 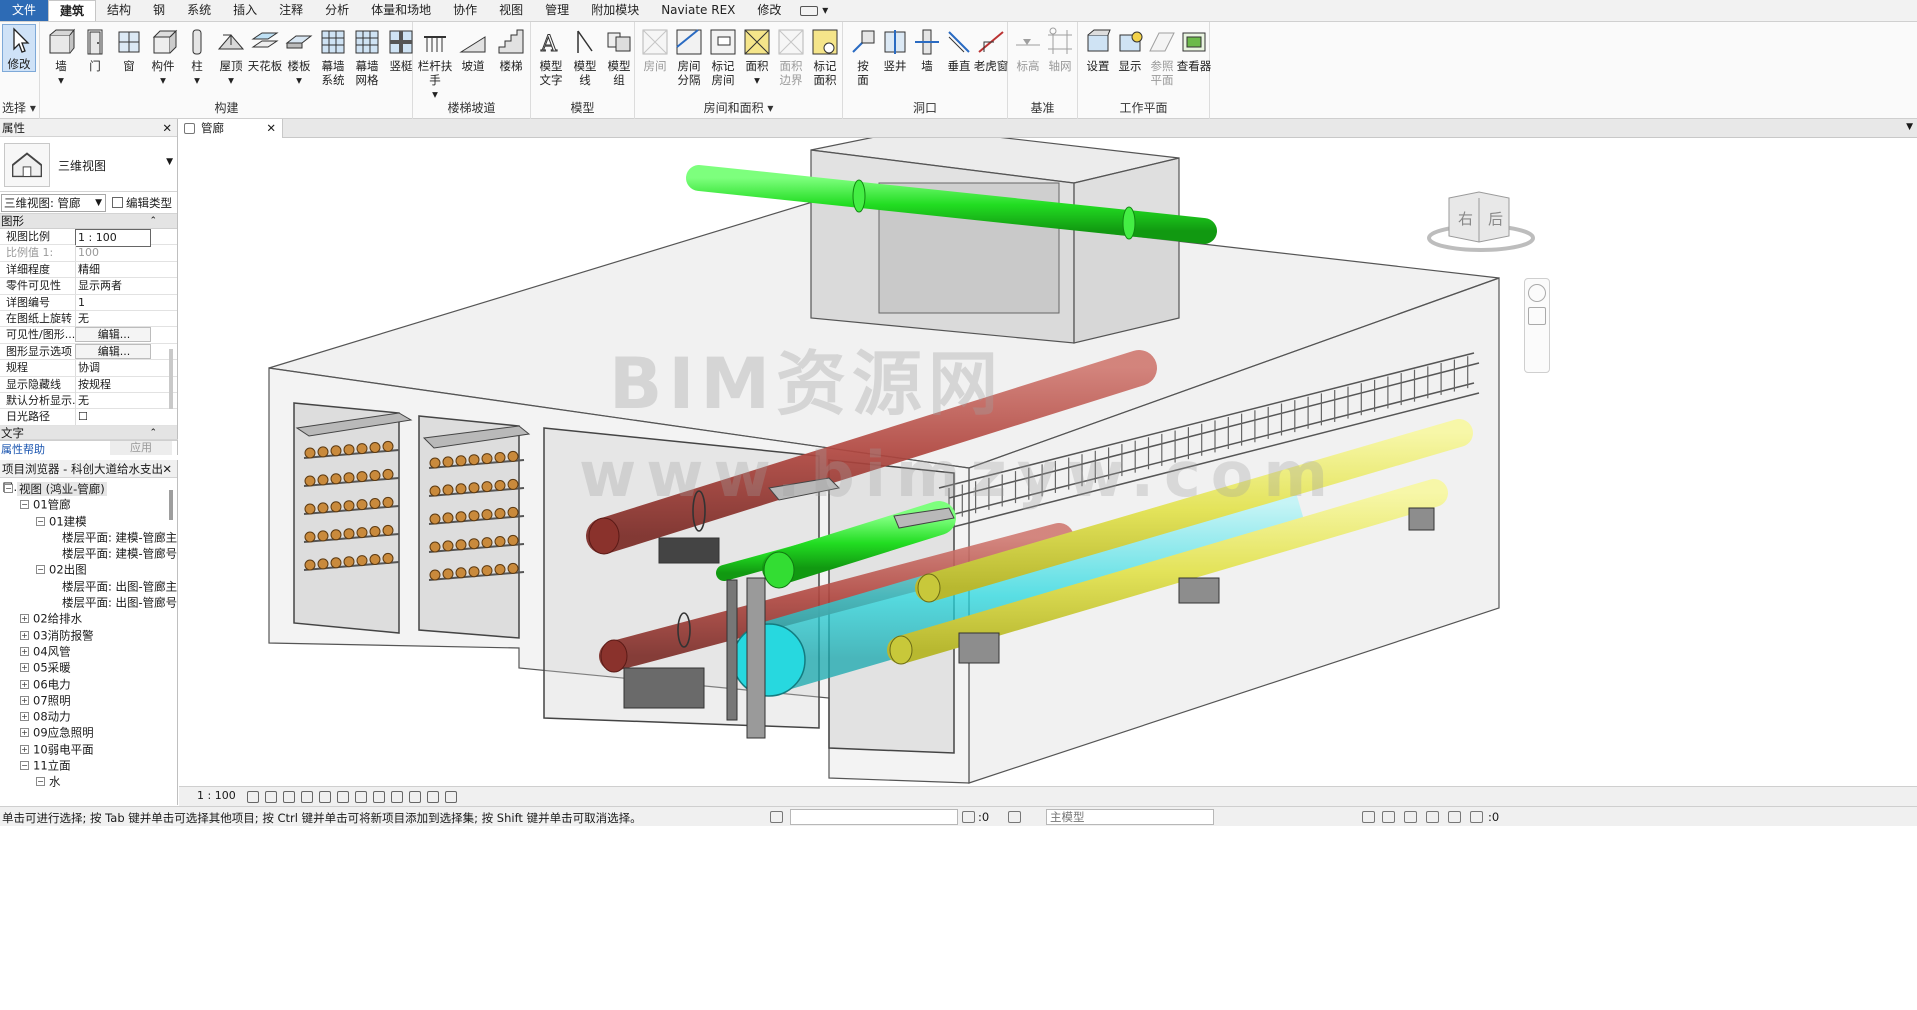 What do you see at coordinates (1194, 50) in the screenshot?
I see `workplane-button-3: 查看器` at bounding box center [1194, 50].